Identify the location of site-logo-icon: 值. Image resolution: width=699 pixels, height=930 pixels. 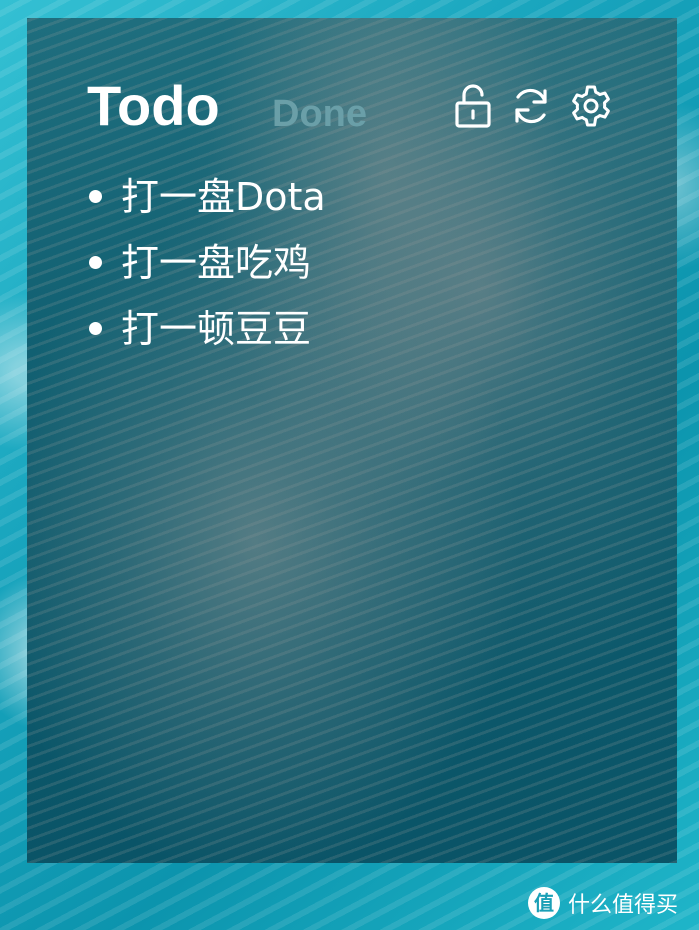
(544, 903).